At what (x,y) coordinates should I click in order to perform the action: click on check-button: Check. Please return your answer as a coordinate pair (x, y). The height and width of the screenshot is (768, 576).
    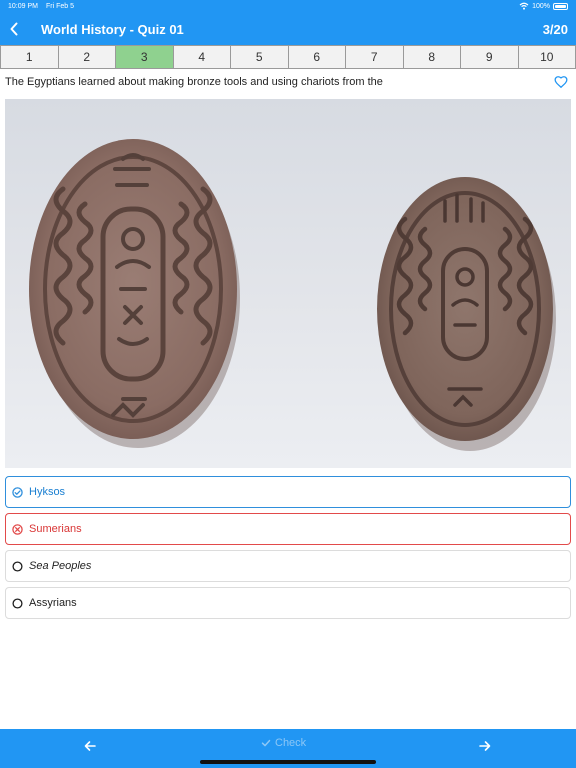
    Looking at the image, I should click on (283, 743).